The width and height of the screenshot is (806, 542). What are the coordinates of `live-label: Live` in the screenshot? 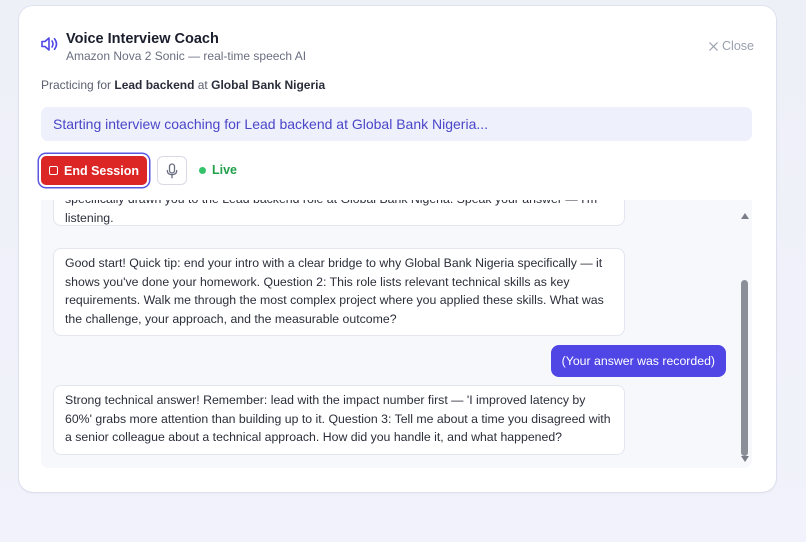 It's located at (225, 170).